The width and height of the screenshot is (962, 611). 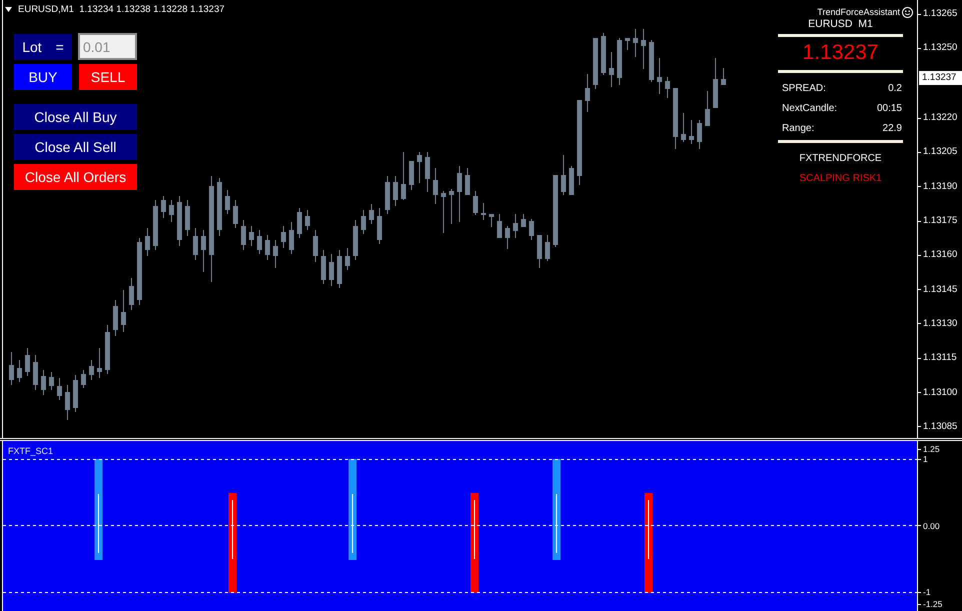 What do you see at coordinates (840, 24) in the screenshot?
I see `symbol-label: EURUSD M1` at bounding box center [840, 24].